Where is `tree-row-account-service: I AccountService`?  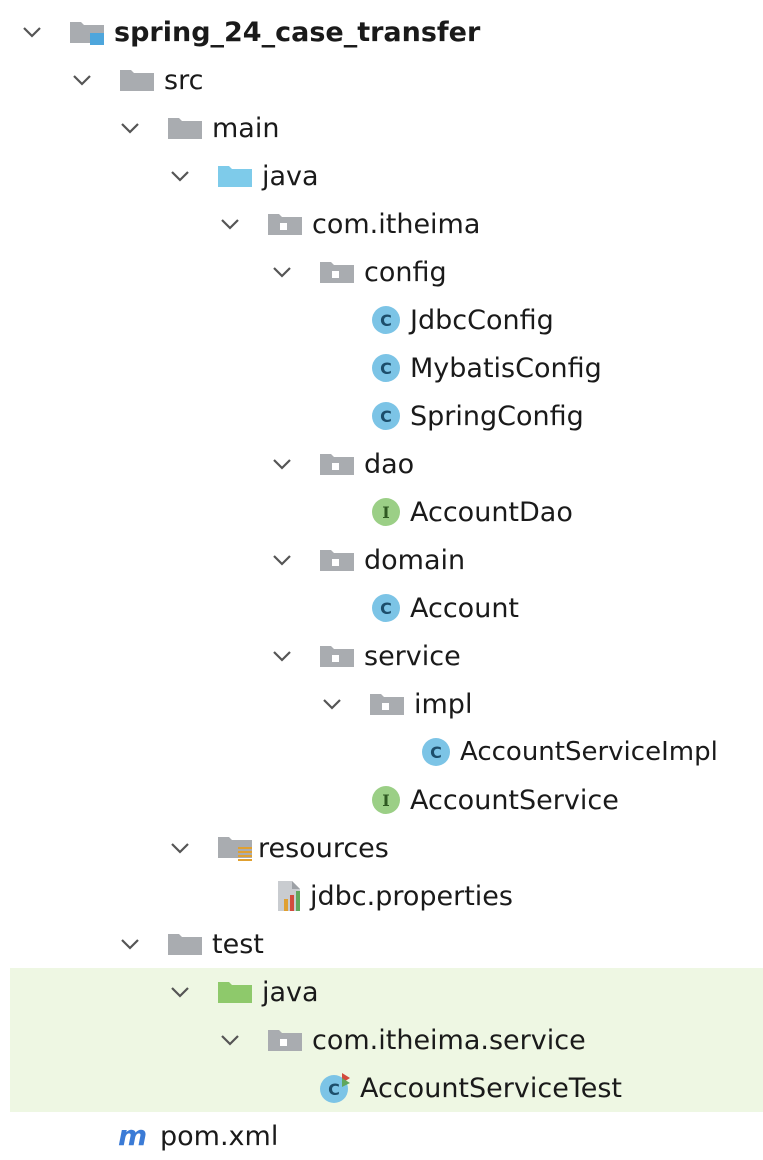
tree-row-account-service: I AccountService is located at coordinates (381, 800).